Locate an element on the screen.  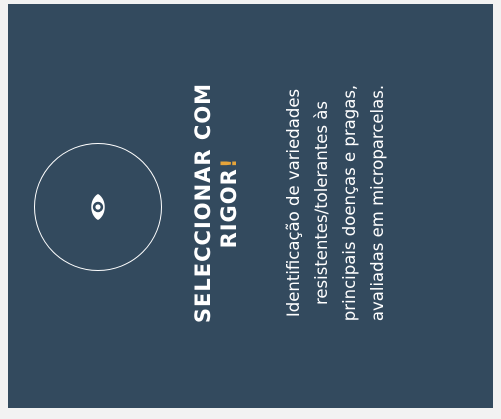
card-title: SELECCIONAR COM RIGOR! is located at coordinates (216, 203).